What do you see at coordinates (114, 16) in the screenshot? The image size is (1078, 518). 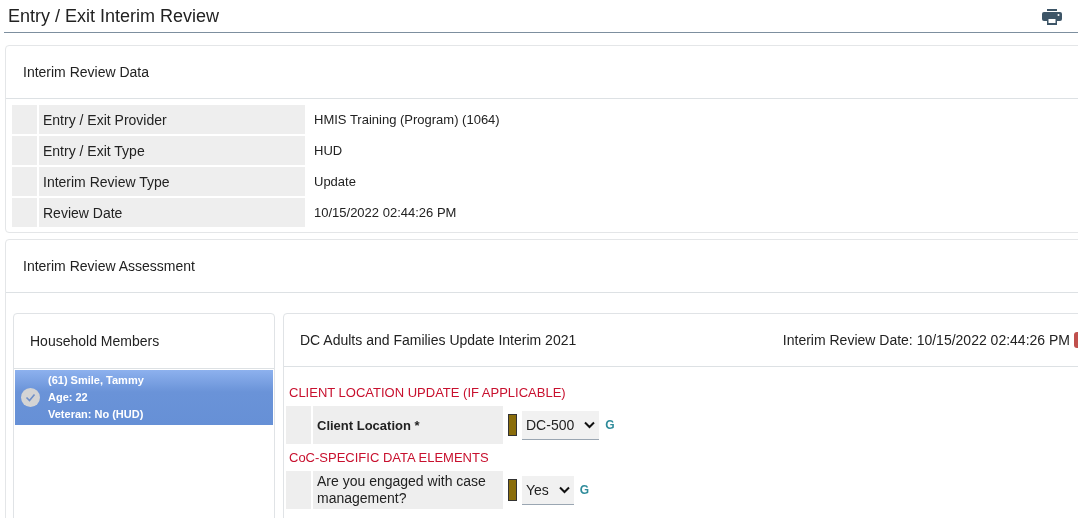 I see `page-title: Entry / Exit Interim Review` at bounding box center [114, 16].